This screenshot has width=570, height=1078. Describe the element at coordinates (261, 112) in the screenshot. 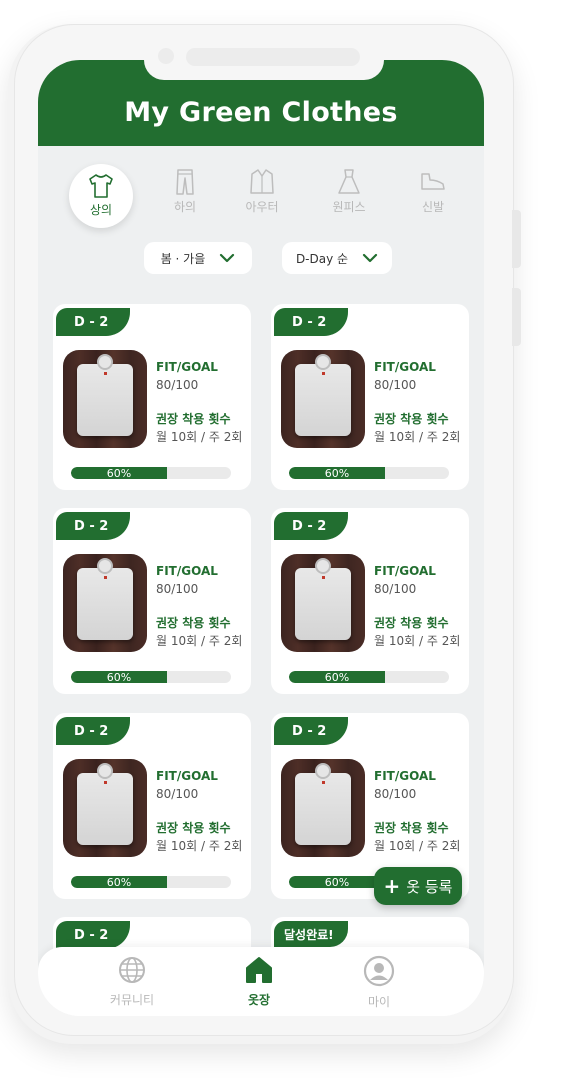

I see `app-title: My Green Clothes` at that location.